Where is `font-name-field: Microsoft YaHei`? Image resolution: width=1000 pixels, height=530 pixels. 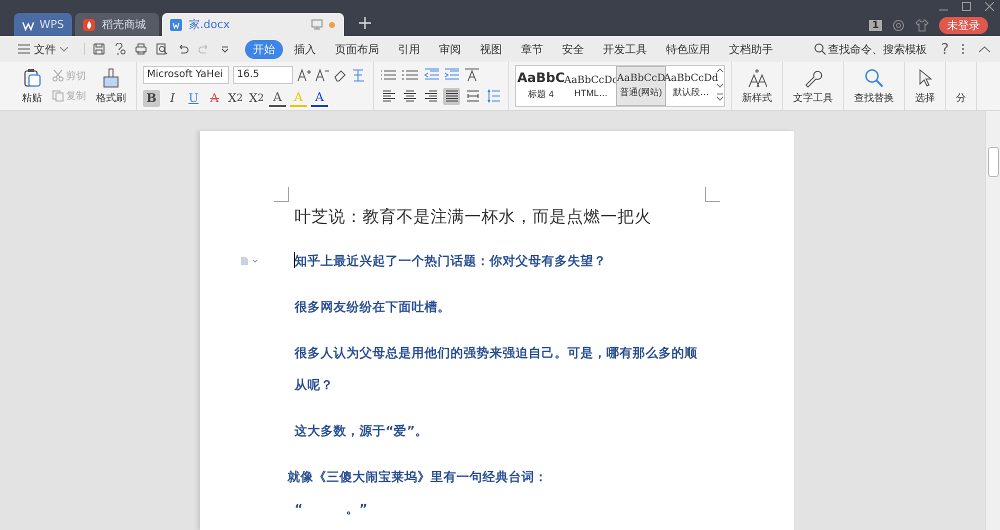
font-name-field: Microsoft YaHei is located at coordinates (186, 75).